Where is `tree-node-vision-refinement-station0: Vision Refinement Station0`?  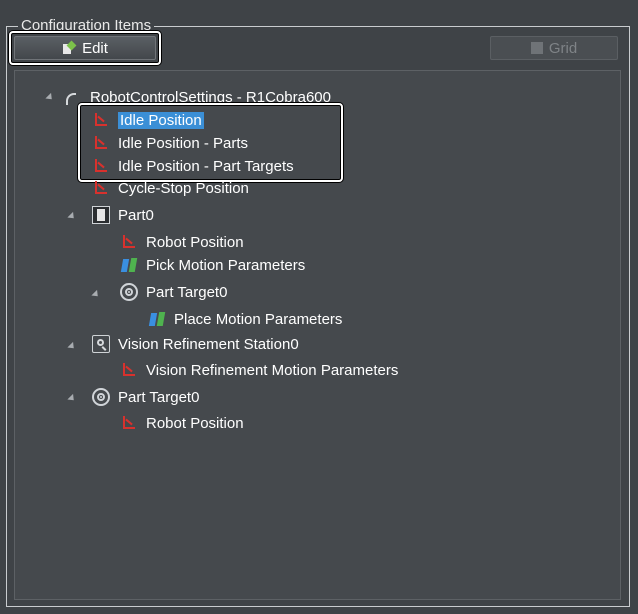 tree-node-vision-refinement-station0: Vision Refinement Station0 is located at coordinates (195, 344).